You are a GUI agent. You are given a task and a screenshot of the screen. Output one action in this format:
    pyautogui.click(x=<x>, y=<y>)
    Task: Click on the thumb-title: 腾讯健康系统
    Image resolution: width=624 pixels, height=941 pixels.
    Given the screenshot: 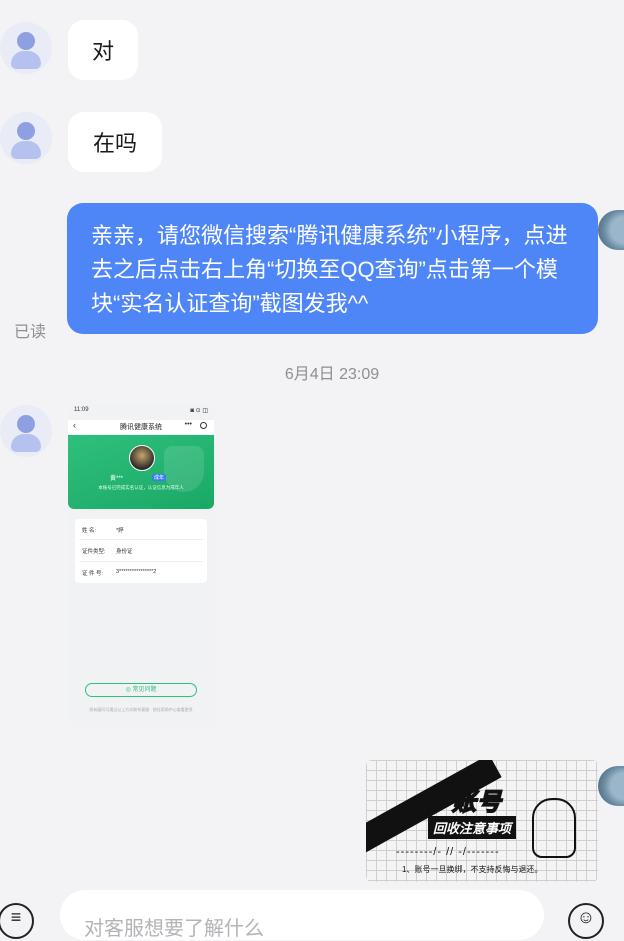 What is the action you would take?
    pyautogui.click(x=141, y=427)
    